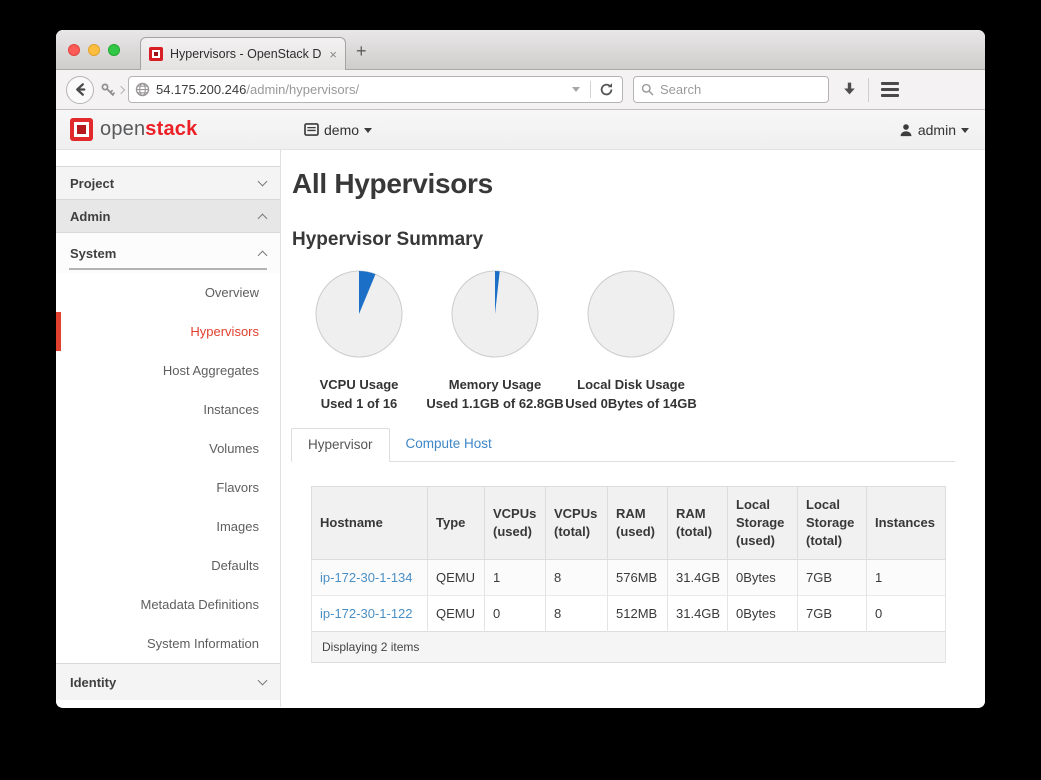  Describe the element at coordinates (168, 487) in the screenshot. I see `sidebar-item-flavors: Flavors` at that location.